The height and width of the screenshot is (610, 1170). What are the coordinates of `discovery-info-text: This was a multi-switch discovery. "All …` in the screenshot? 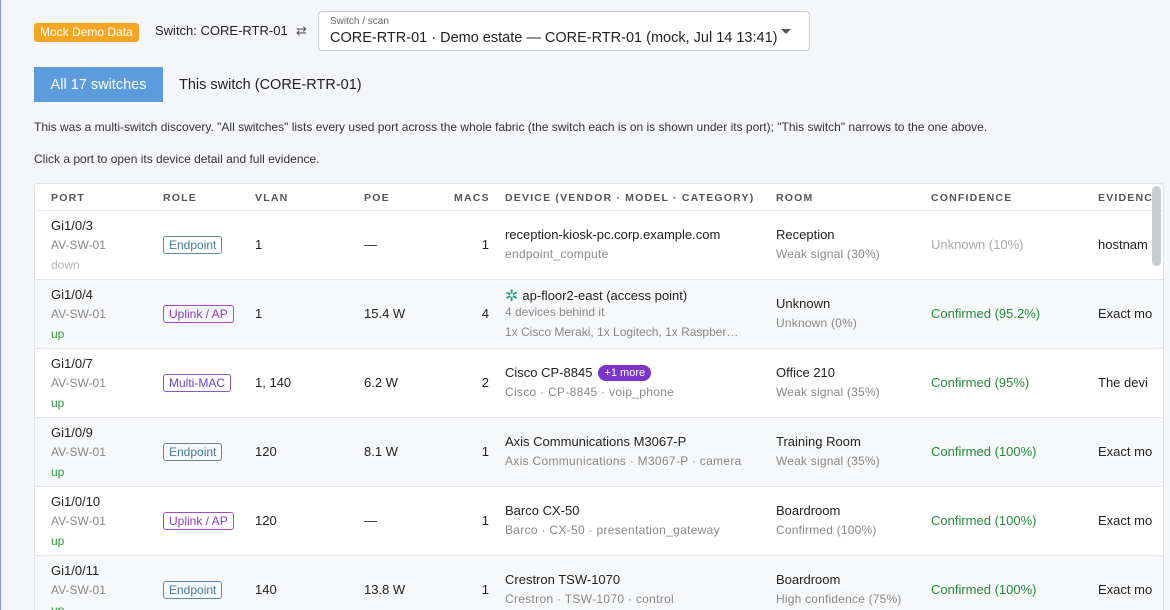 It's located at (511, 127).